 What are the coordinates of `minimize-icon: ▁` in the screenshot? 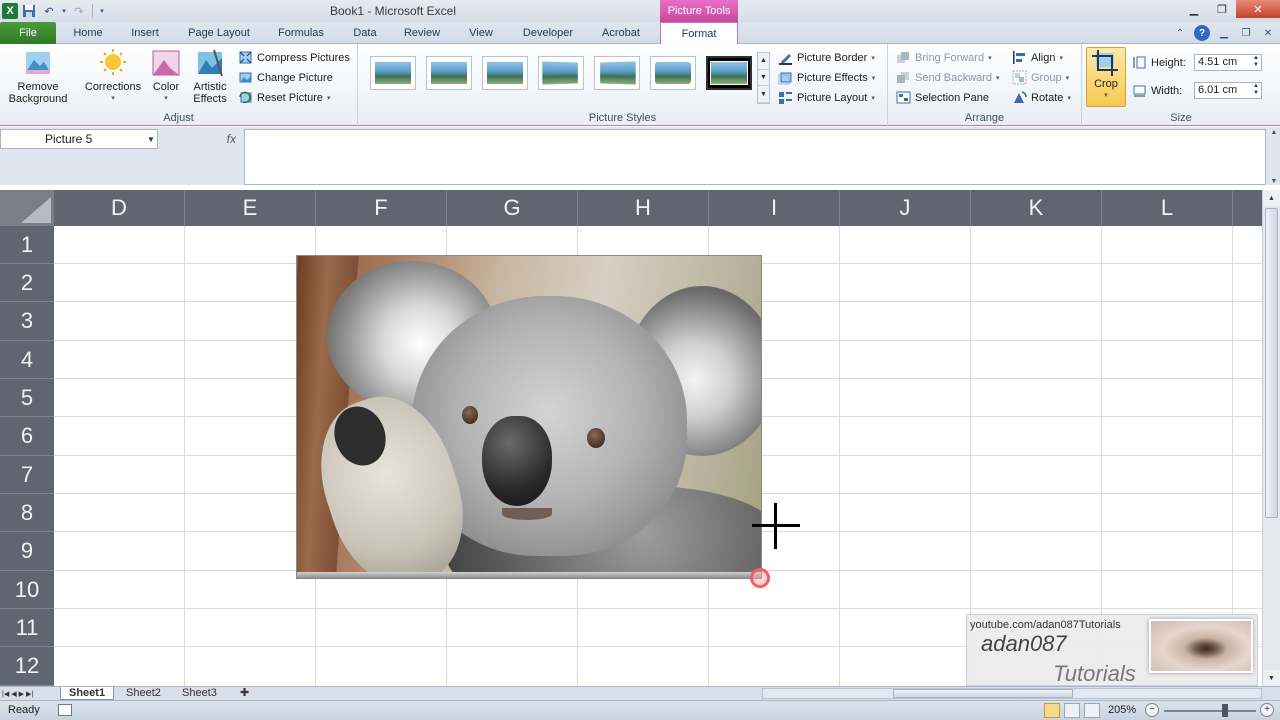 It's located at (1194, 9).